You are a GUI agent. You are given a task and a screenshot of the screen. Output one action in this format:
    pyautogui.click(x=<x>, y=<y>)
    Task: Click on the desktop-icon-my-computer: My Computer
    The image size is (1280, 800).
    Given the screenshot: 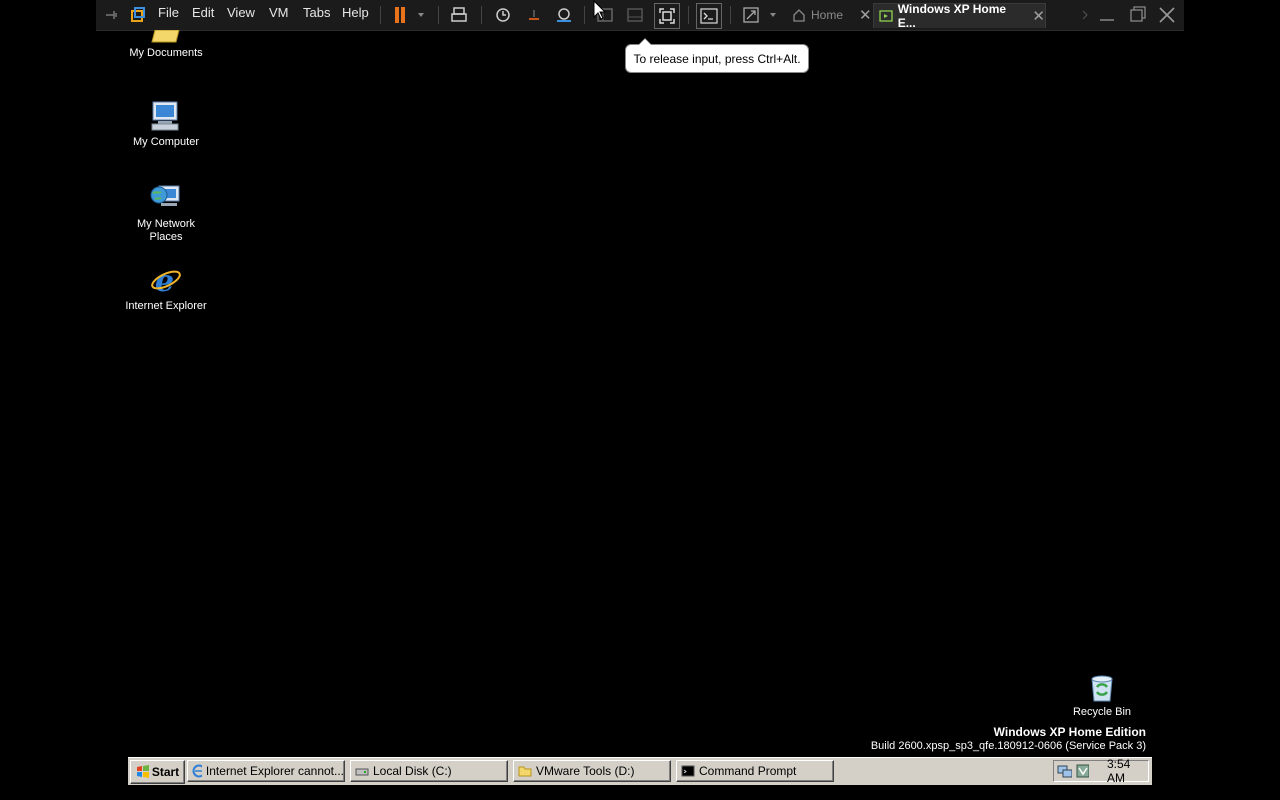 What is the action you would take?
    pyautogui.click(x=166, y=124)
    